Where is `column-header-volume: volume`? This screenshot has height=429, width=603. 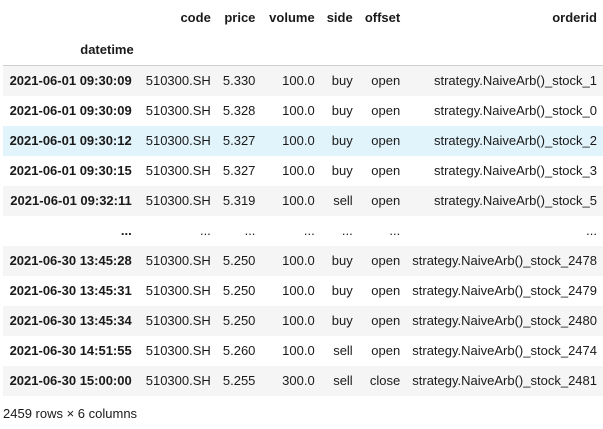 column-header-volume: volume is located at coordinates (292, 17).